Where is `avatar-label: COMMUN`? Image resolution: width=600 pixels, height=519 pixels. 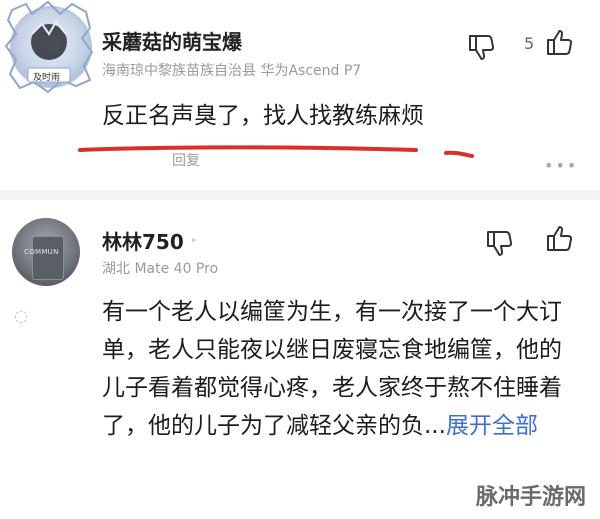
avatar-label: COMMUN is located at coordinates (41, 252).